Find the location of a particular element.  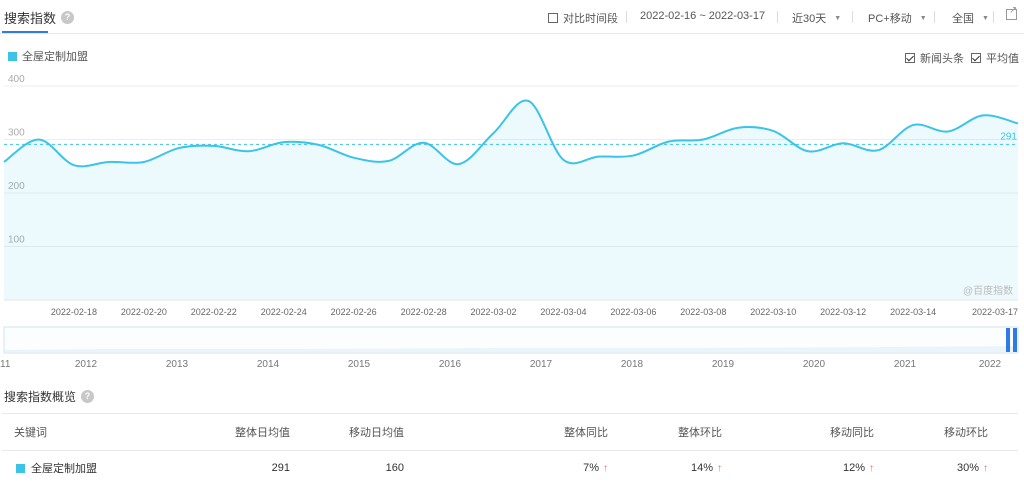

overview-title: 搜索指数概览 ? is located at coordinates (49, 396).